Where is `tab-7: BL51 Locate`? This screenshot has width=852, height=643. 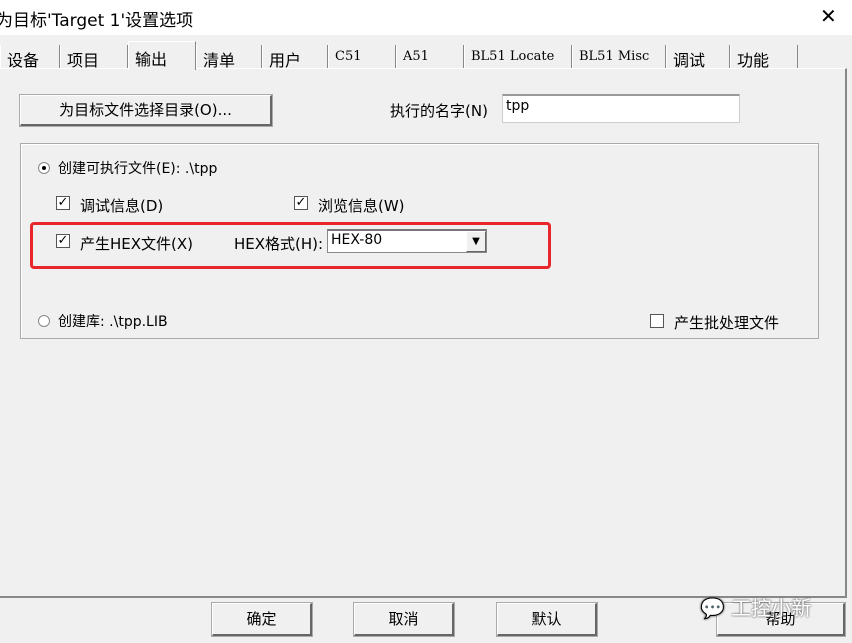 tab-7: BL51 Locate is located at coordinates (518, 57).